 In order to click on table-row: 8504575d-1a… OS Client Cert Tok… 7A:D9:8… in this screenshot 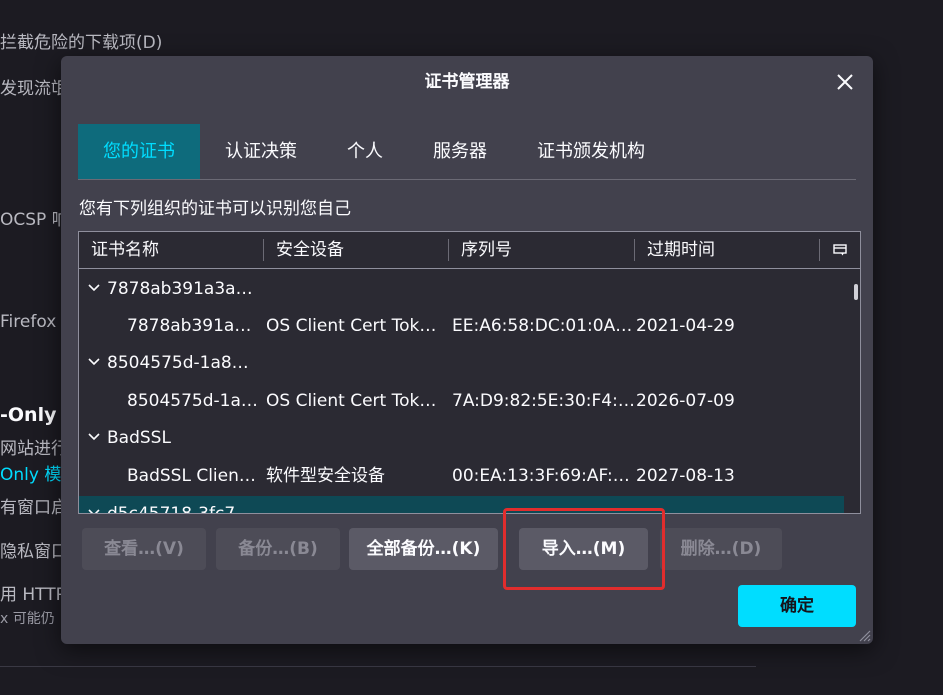, I will do `click(461, 401)`.